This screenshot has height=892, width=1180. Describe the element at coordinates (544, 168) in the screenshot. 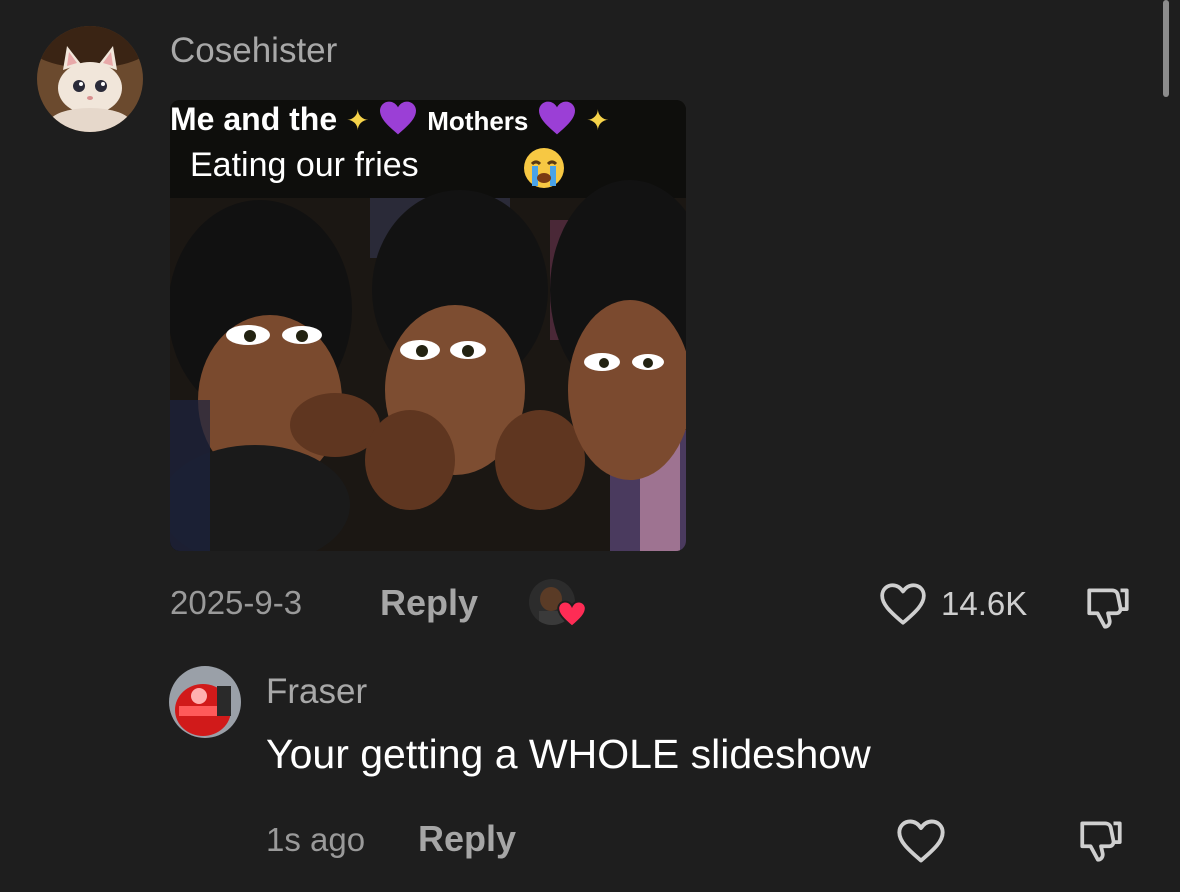

I see `loudly-crying-face-icon` at that location.